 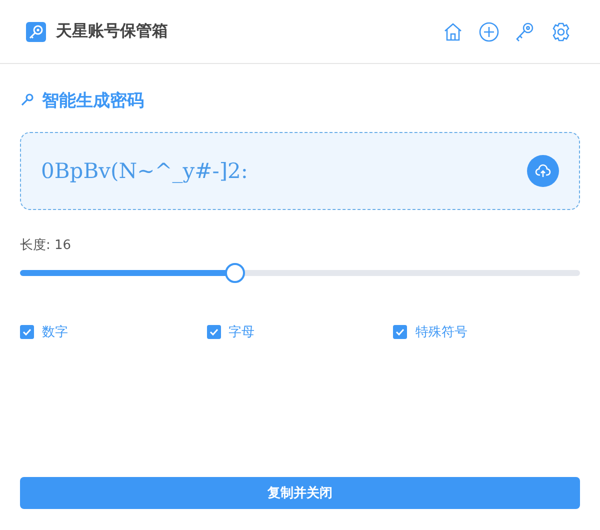 What do you see at coordinates (300, 493) in the screenshot?
I see `copy-close-button: 复制并关闭` at bounding box center [300, 493].